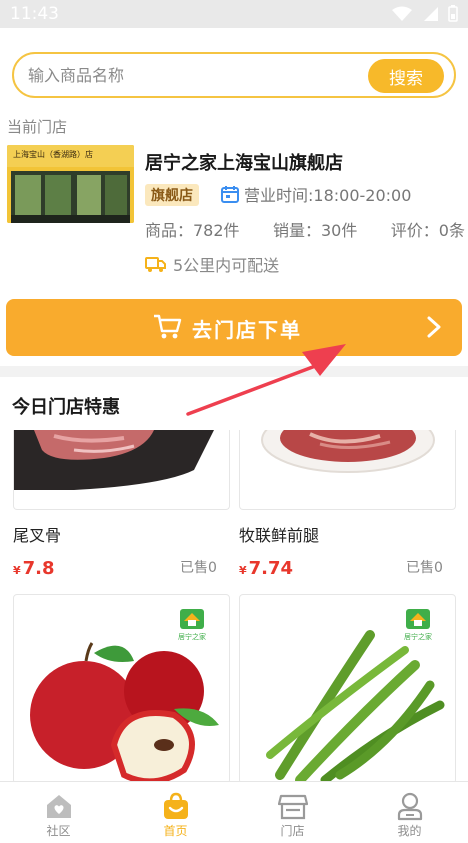 The image size is (468, 843). I want to click on store-stats: 商品：782件 销量：30件 评价：0条, so click(305, 229).